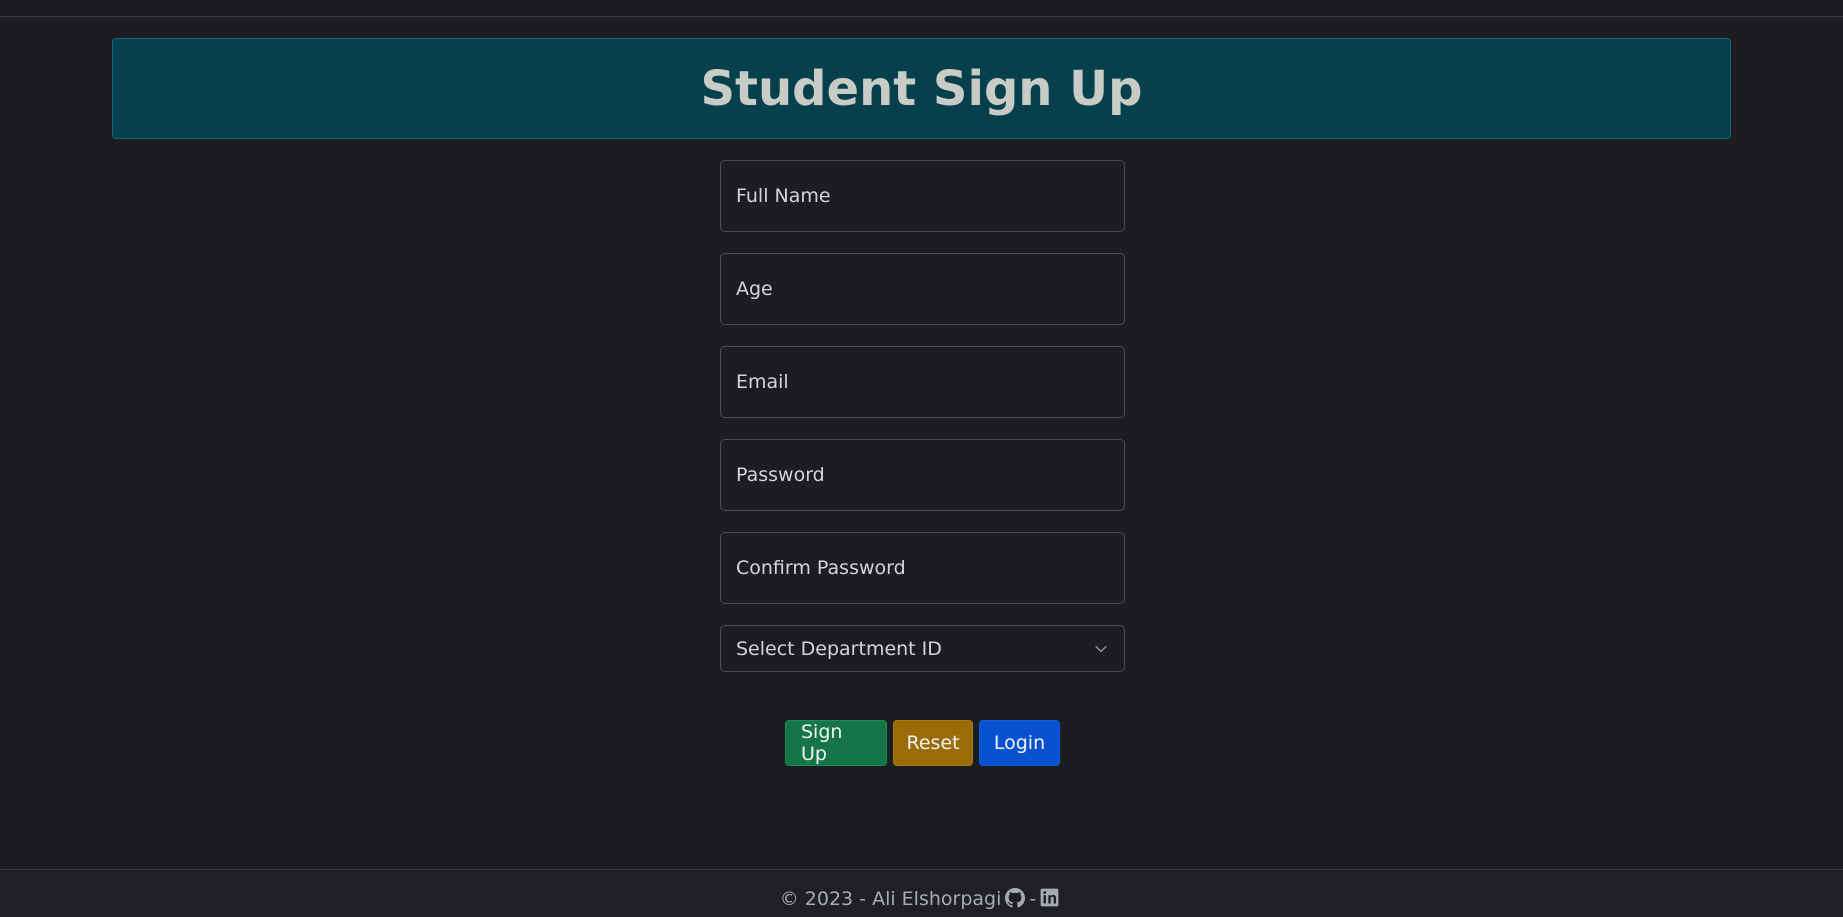  I want to click on form-actions: Sign Up Reset Login, so click(922, 743).